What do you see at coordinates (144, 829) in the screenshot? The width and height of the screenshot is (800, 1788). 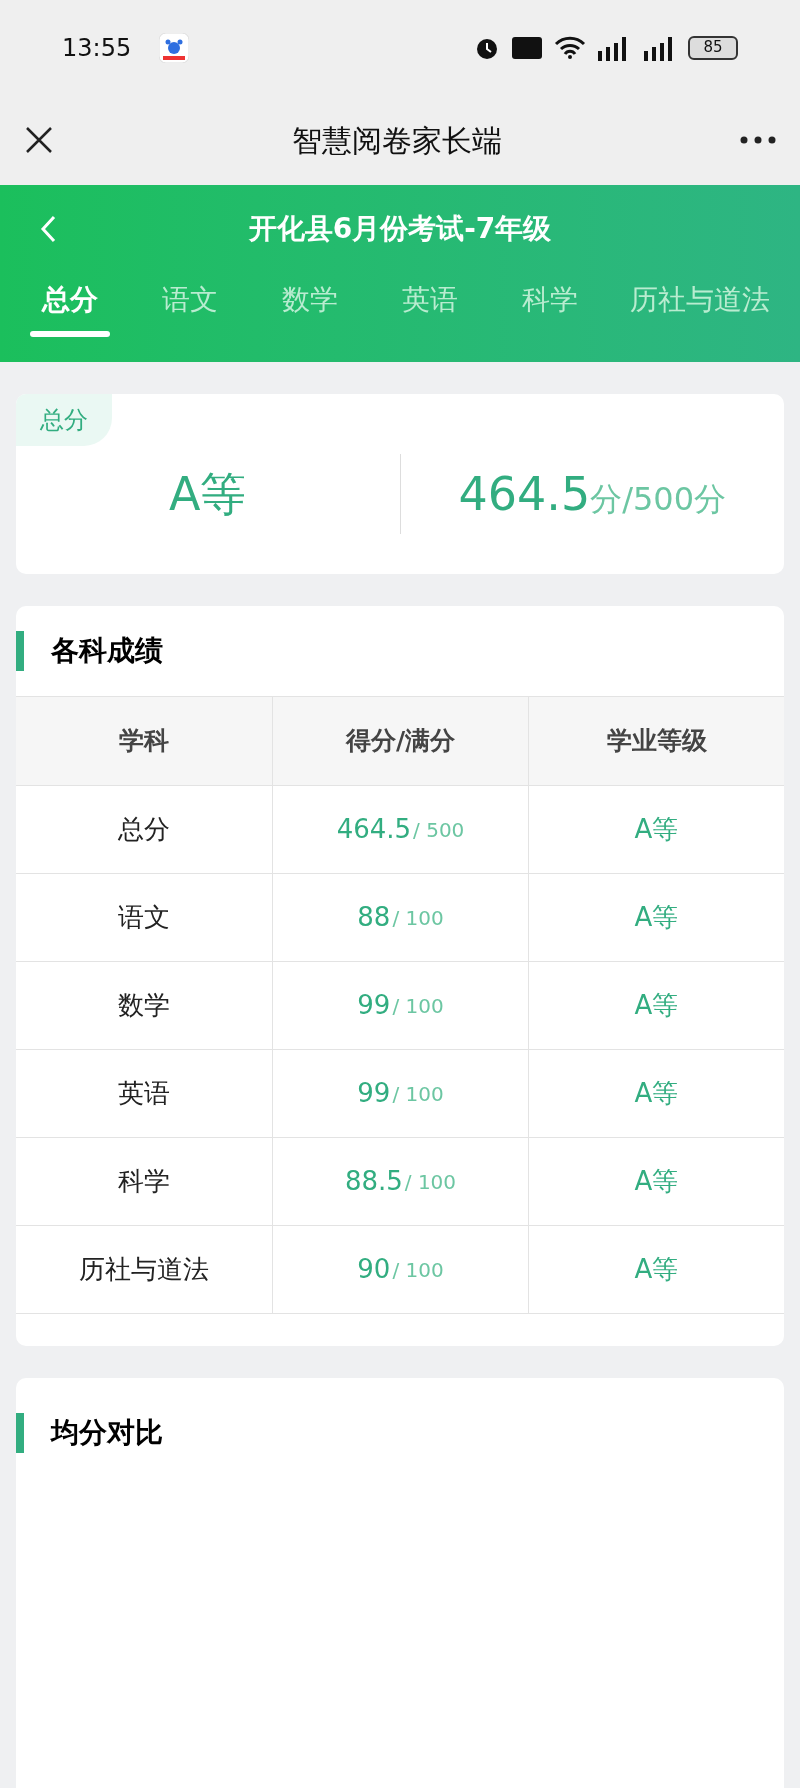 I see `table-cell-text: 总分` at bounding box center [144, 829].